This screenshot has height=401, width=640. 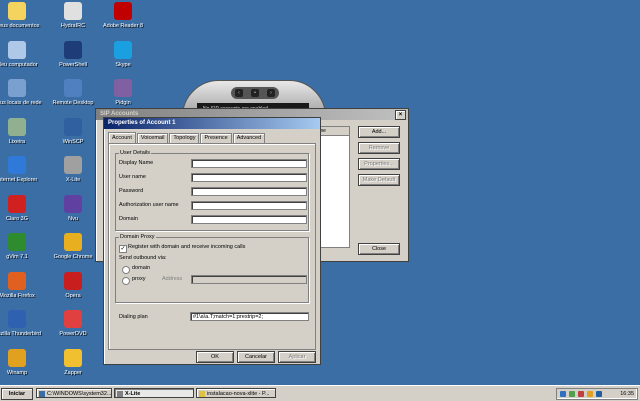 What do you see at coordinates (17, 165) in the screenshot?
I see `internet-explorer-icon` at bounding box center [17, 165].